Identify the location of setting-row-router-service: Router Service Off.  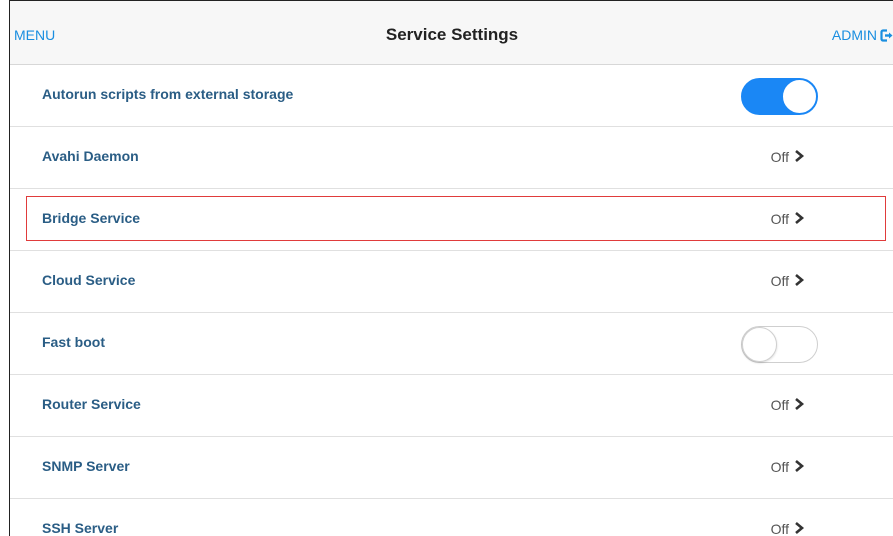
(451, 406).